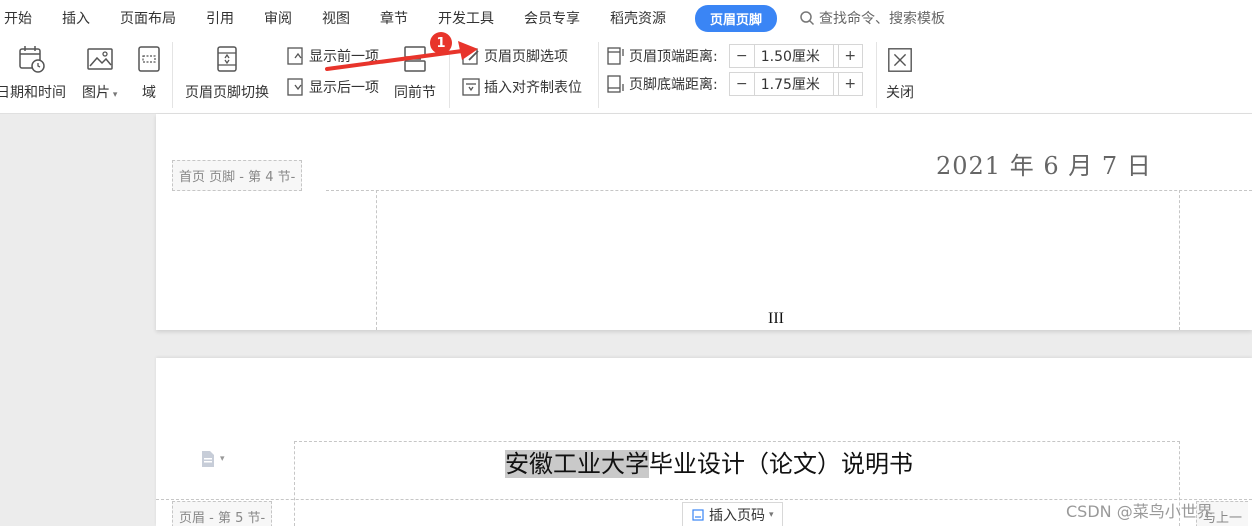  I want to click on field-icon, so click(149, 59).